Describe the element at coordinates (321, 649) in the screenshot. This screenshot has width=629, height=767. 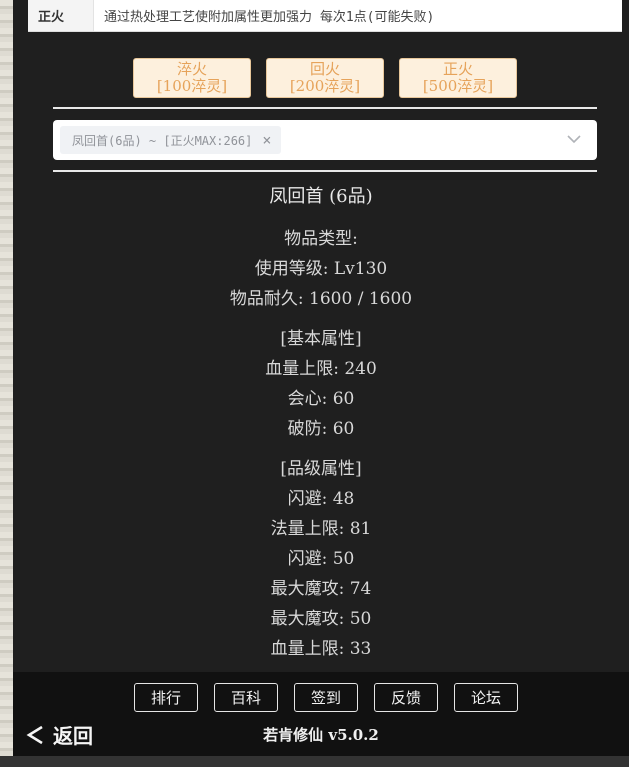
I see `grade-attribute: 血量上限: 33` at that location.